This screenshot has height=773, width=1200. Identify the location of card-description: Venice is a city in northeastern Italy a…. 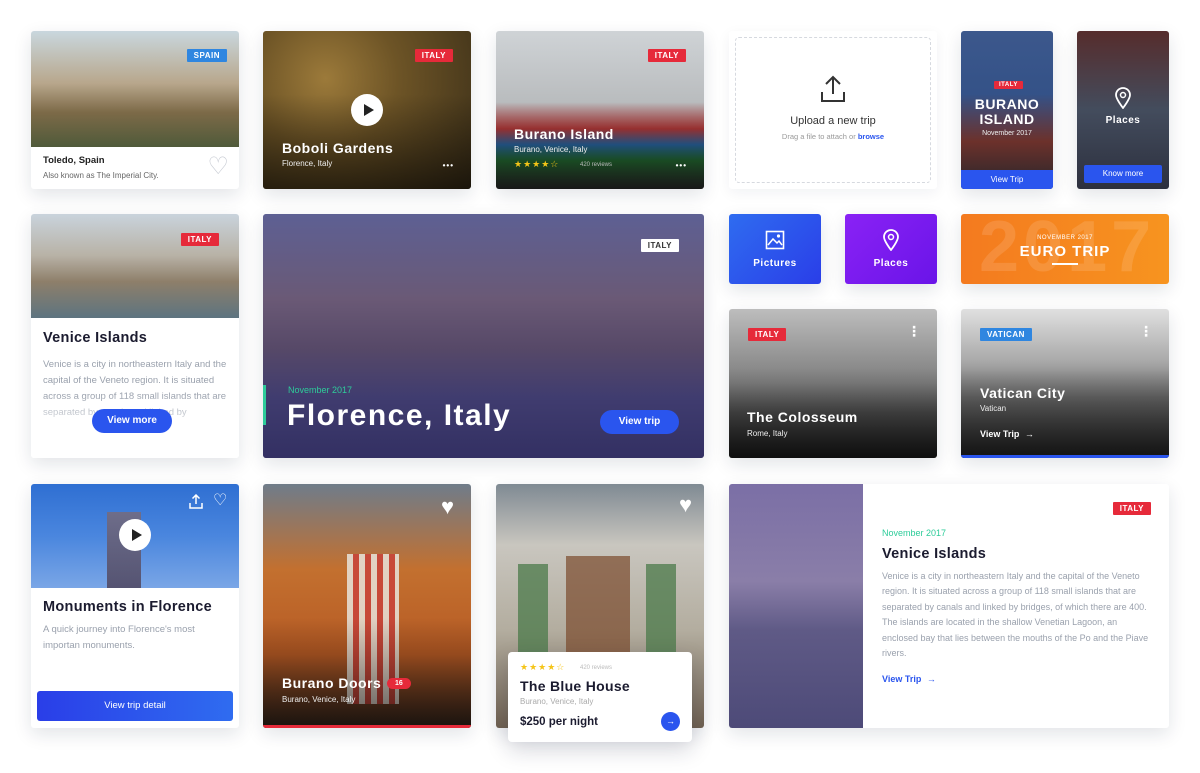
(1015, 615).